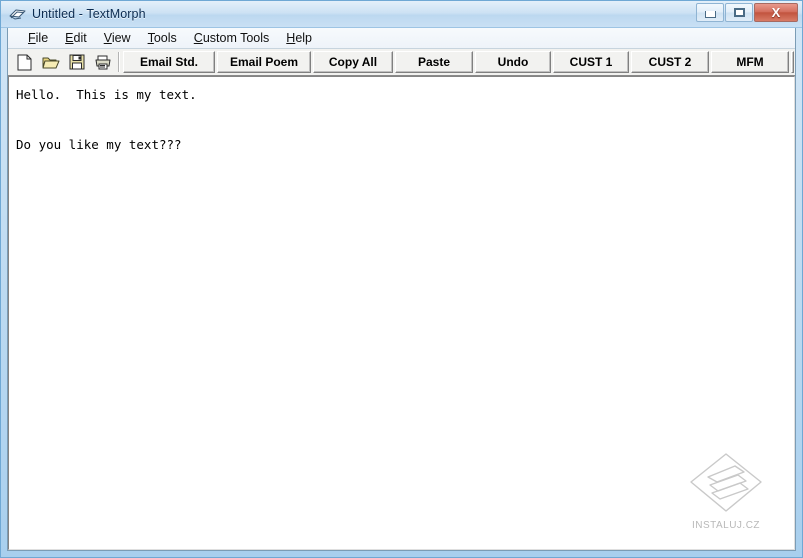 This screenshot has height=558, width=803. I want to click on print-icon, so click(102, 62).